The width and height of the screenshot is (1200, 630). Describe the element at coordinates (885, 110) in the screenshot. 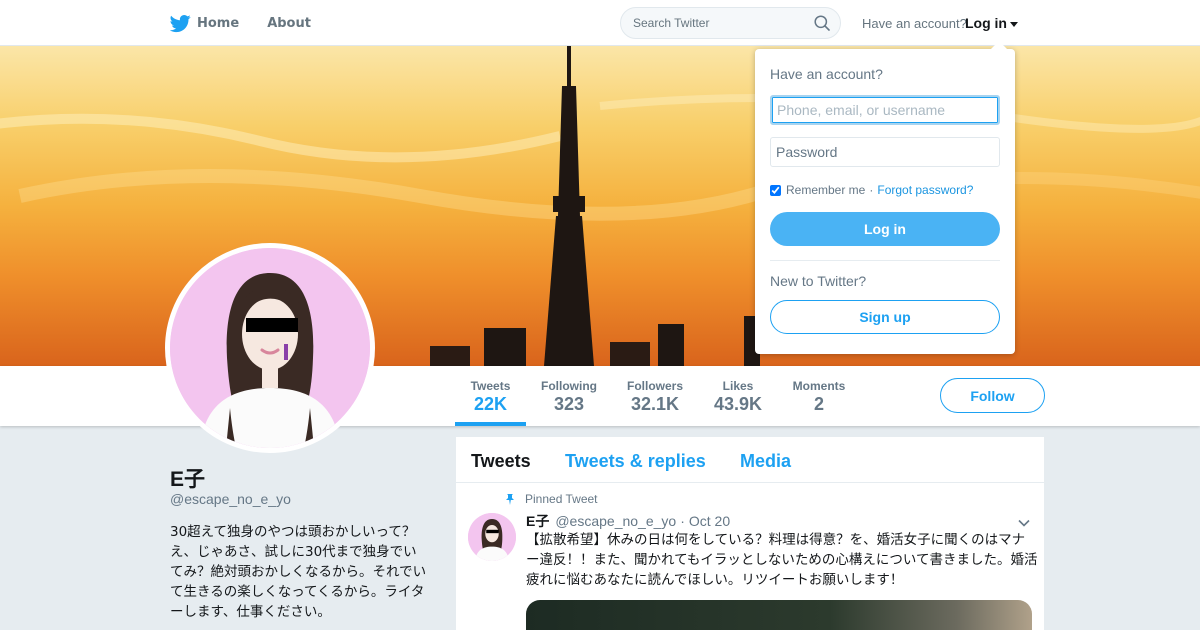

I see `username-field` at that location.